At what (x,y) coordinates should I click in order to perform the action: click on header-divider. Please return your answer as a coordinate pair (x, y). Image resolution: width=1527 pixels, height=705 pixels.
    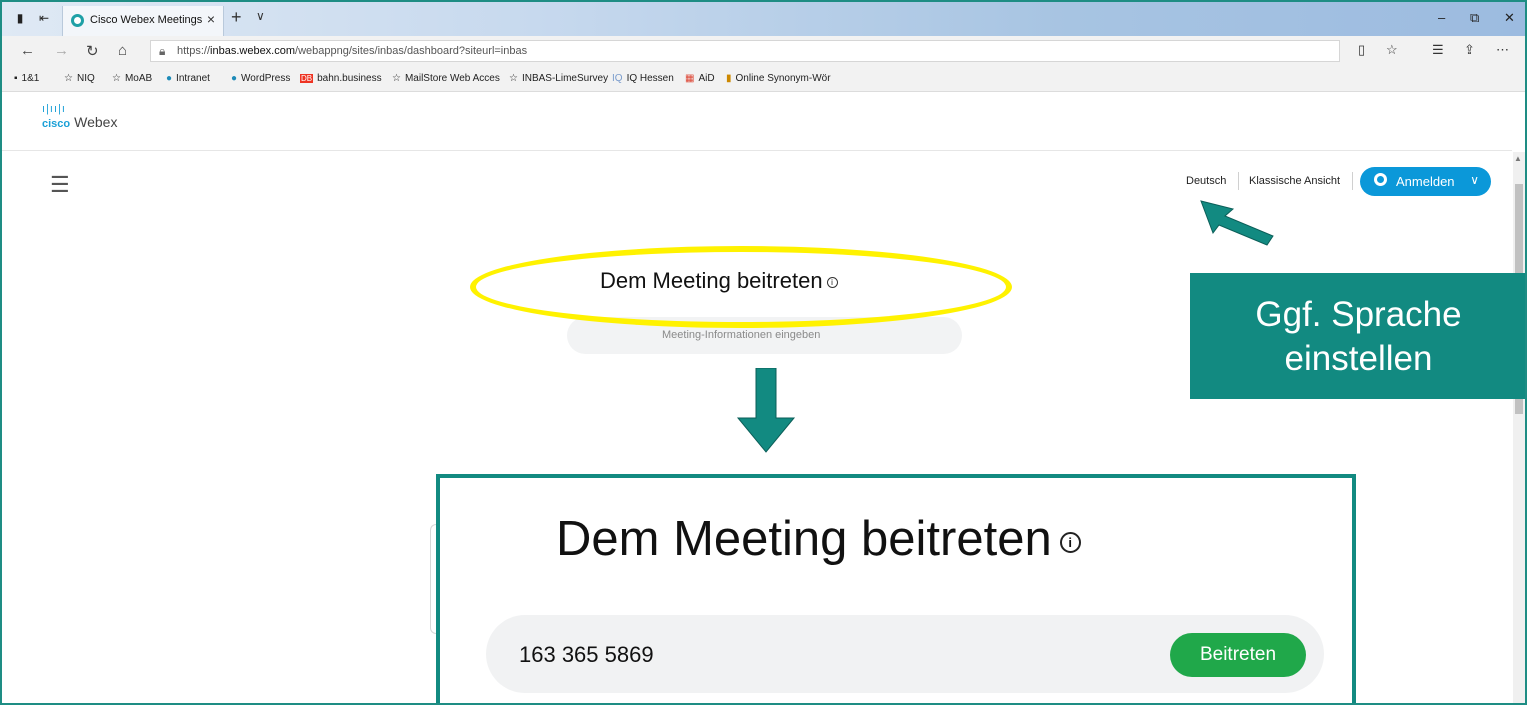
    Looking at the image, I should click on (757, 150).